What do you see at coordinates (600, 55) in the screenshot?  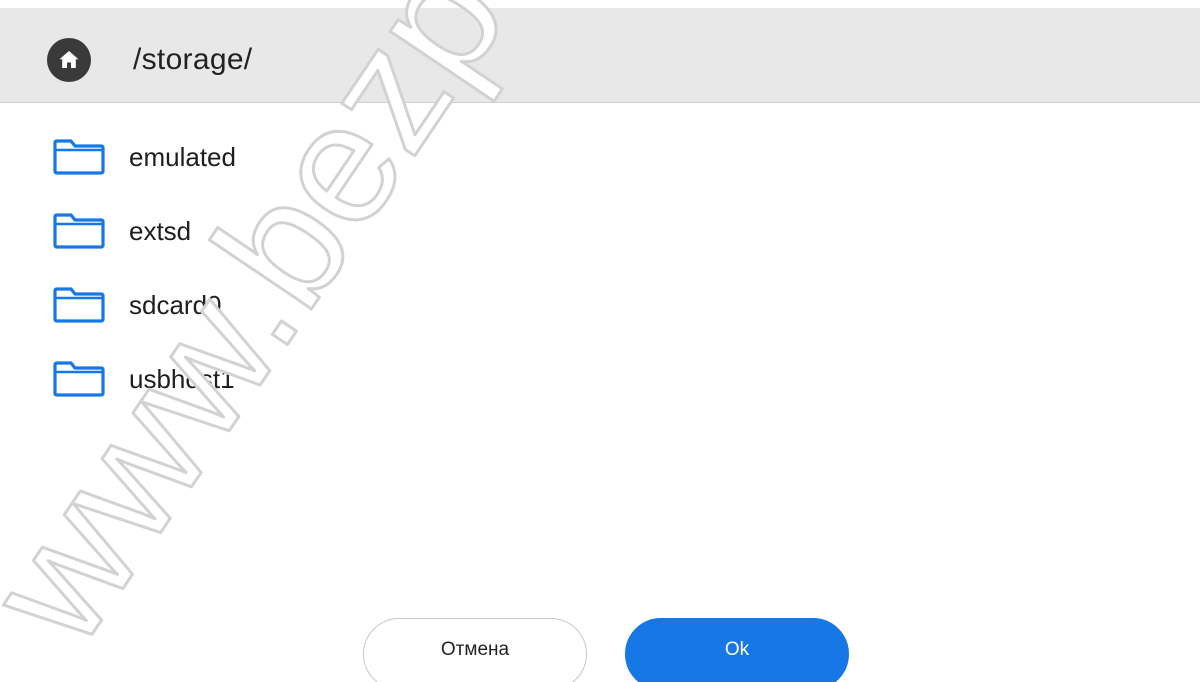 I see `path-header: /storage/` at bounding box center [600, 55].